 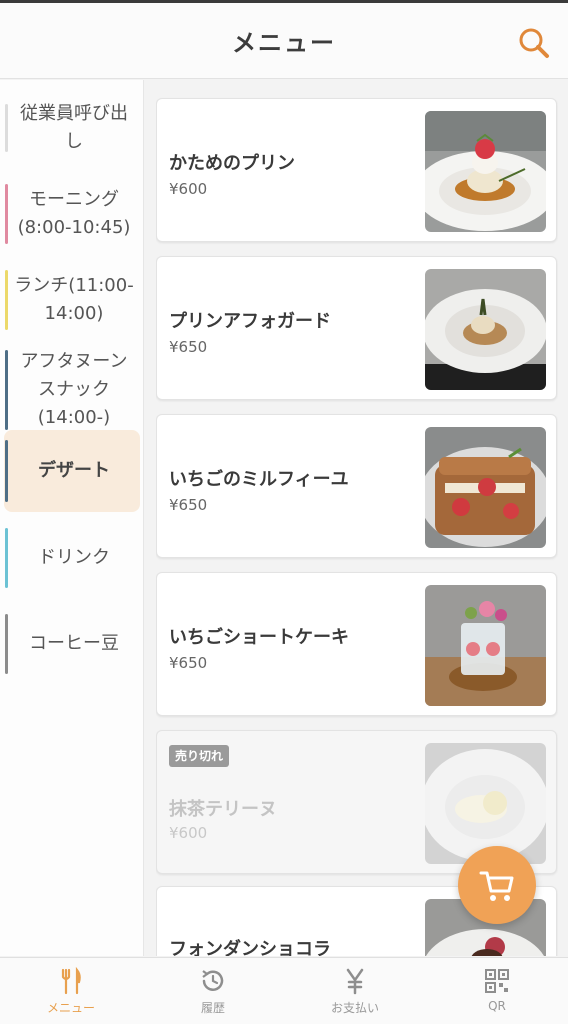 I want to click on bottom-tab-bar: メニュー 履歴 お支払い QR, so click(x=284, y=990).